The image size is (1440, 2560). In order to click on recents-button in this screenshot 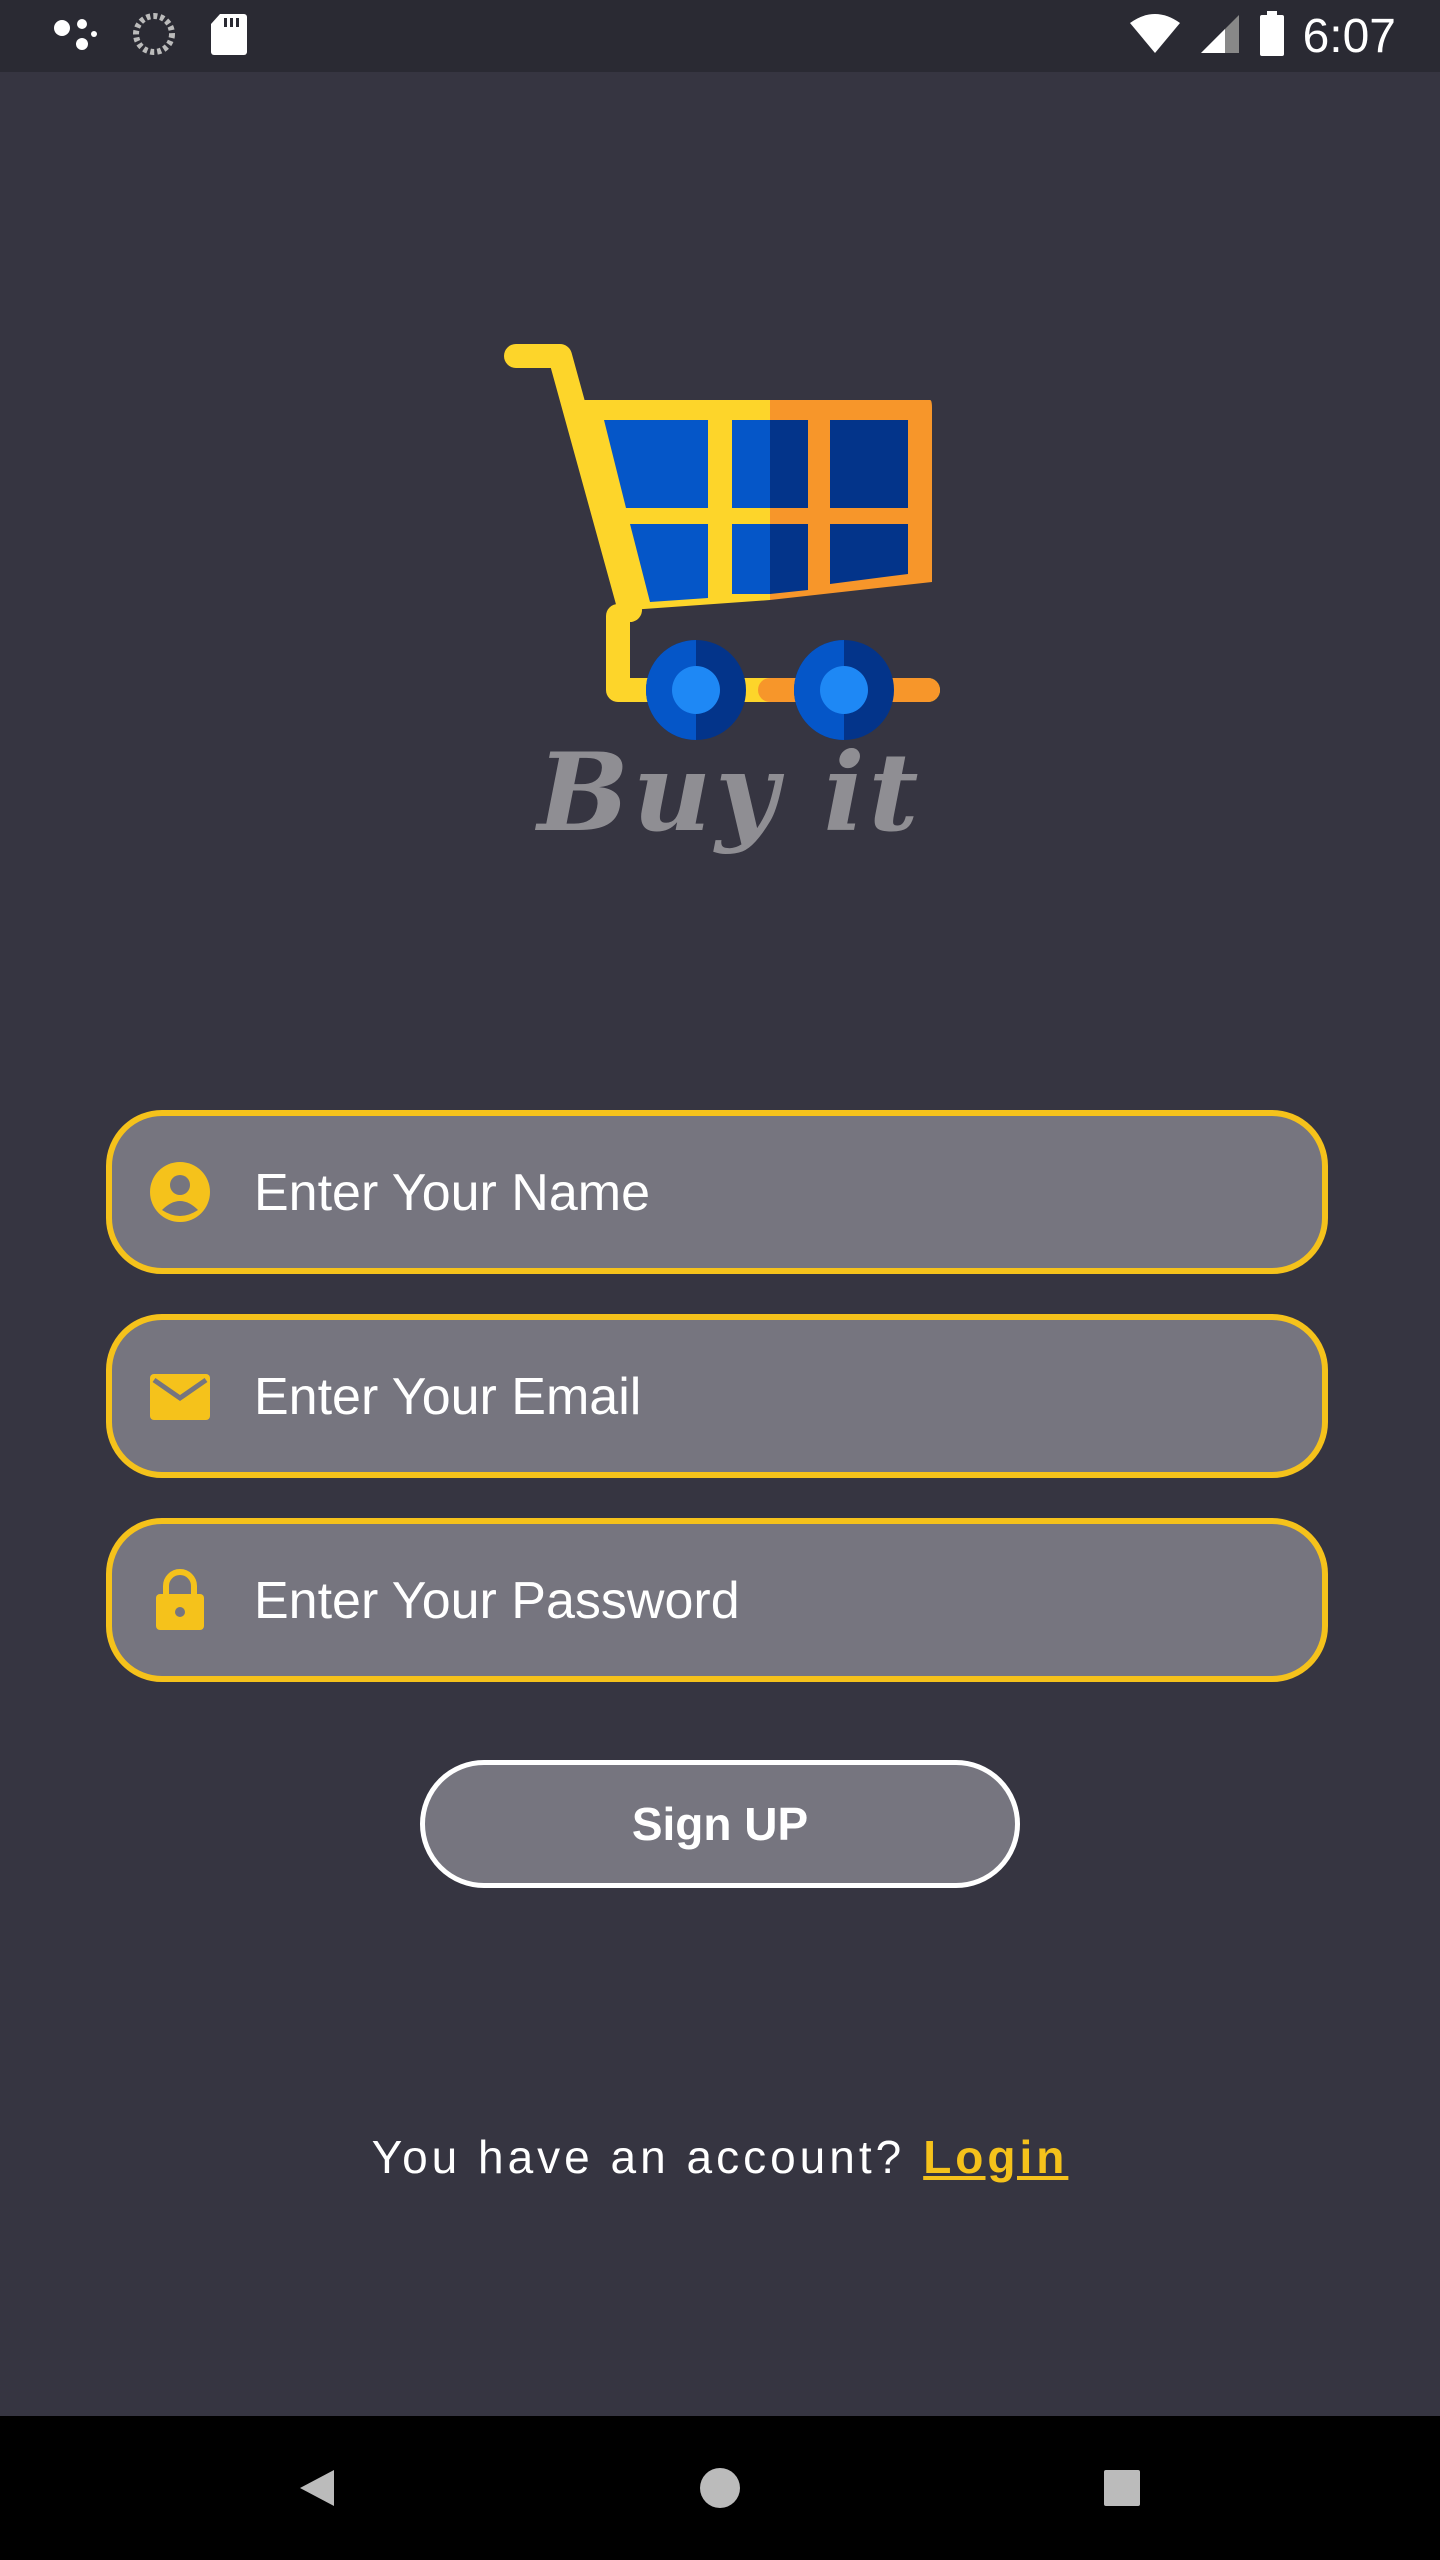, I will do `click(1122, 2488)`.